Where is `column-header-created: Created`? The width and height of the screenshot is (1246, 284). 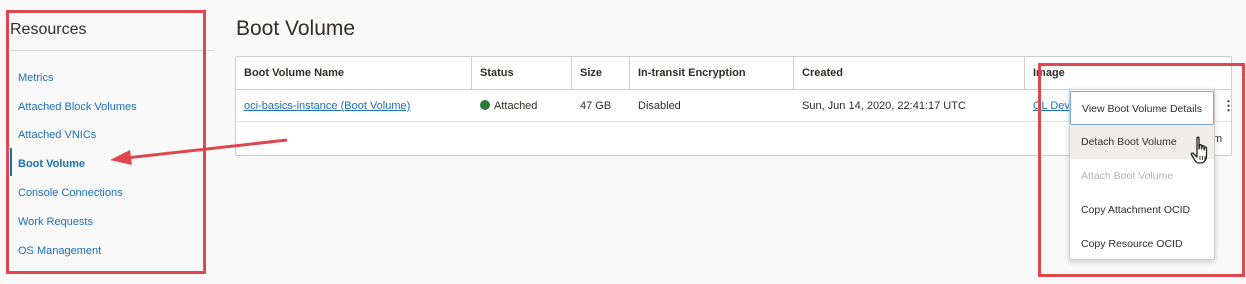
column-header-created: Created is located at coordinates (909, 73).